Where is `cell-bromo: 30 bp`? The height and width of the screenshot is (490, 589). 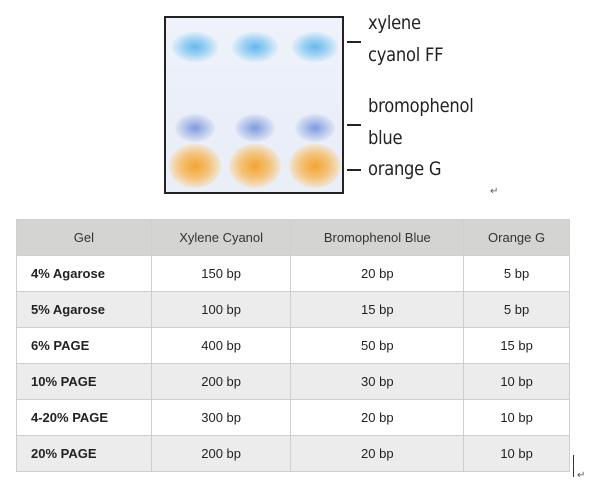 cell-bromo: 30 bp is located at coordinates (377, 381).